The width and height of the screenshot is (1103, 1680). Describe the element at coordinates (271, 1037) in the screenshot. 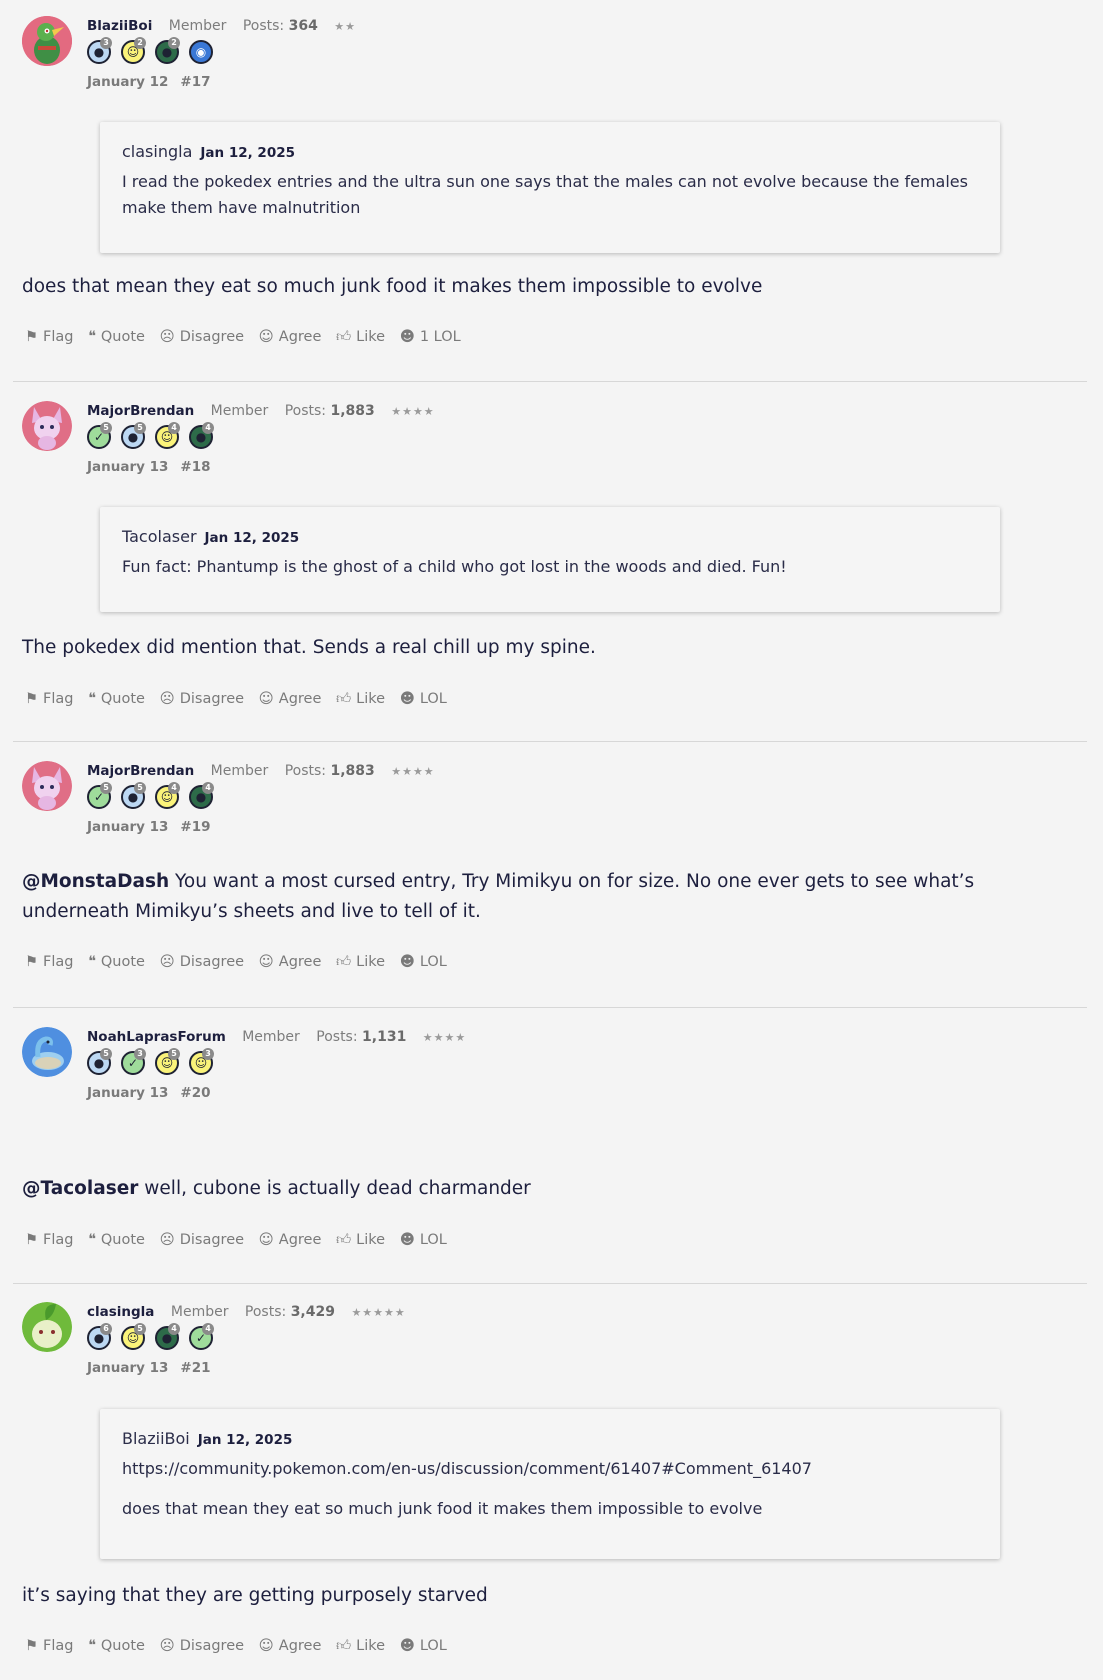

I see `user-role: Member` at that location.